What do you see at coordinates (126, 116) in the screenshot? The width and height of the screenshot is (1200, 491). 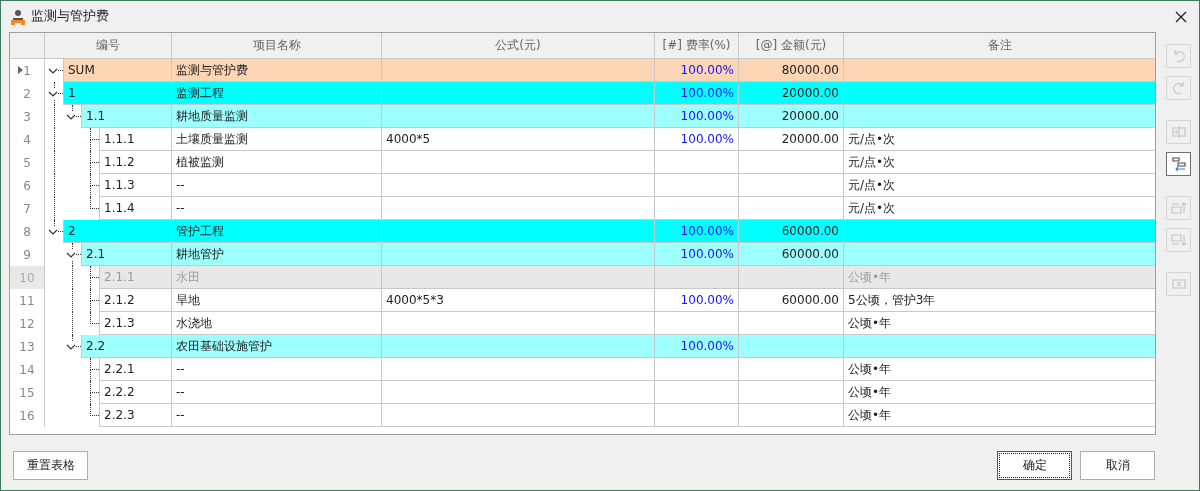 I see `table-cell: 1.1` at bounding box center [126, 116].